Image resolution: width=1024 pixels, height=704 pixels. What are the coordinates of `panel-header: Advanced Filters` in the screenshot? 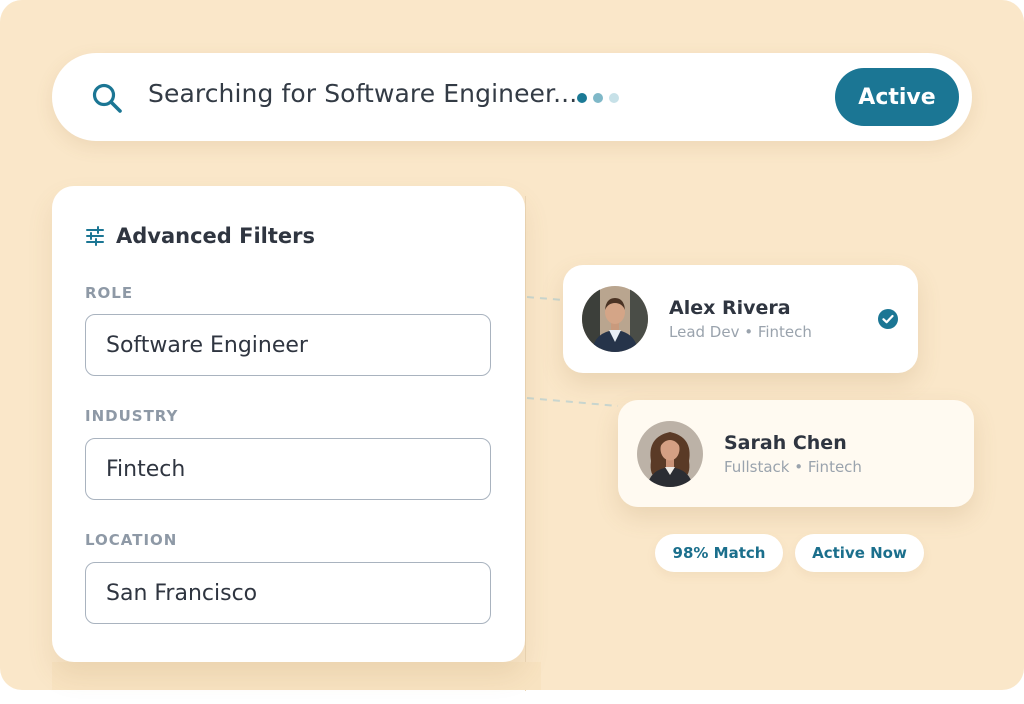 It's located at (199, 236).